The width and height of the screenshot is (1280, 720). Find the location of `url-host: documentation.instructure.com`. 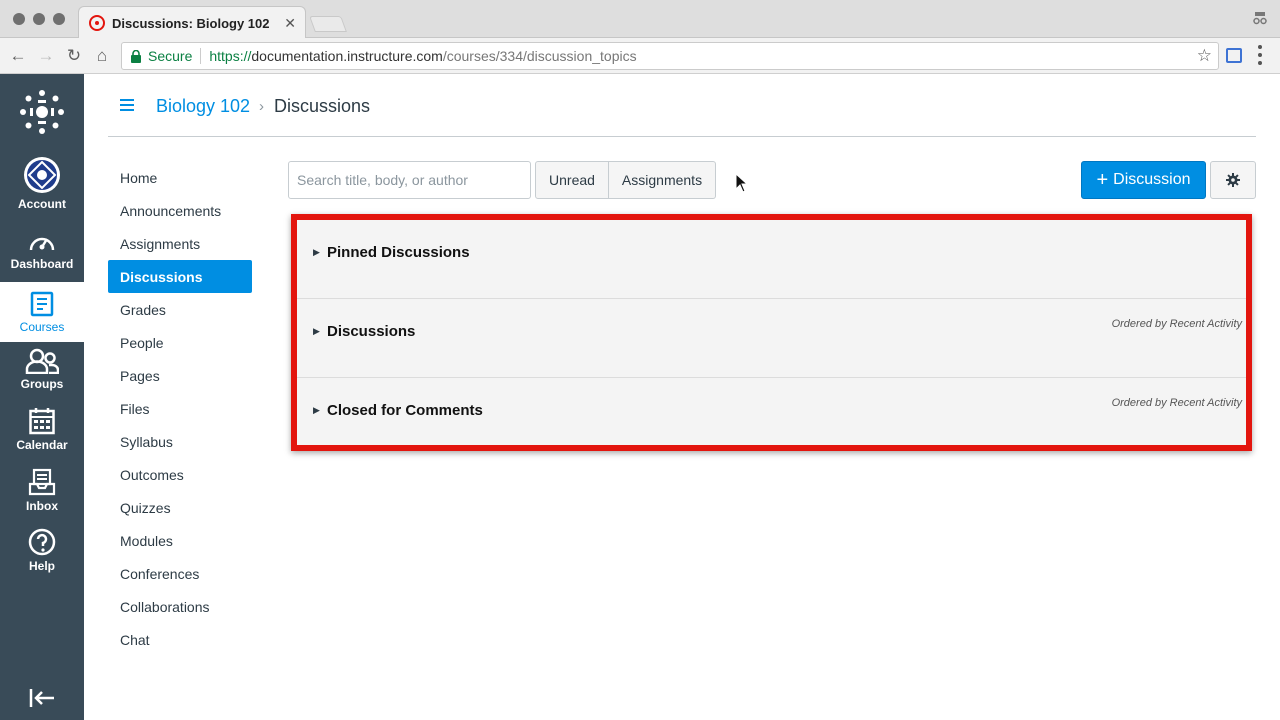

url-host: documentation.instructure.com is located at coordinates (347, 56).